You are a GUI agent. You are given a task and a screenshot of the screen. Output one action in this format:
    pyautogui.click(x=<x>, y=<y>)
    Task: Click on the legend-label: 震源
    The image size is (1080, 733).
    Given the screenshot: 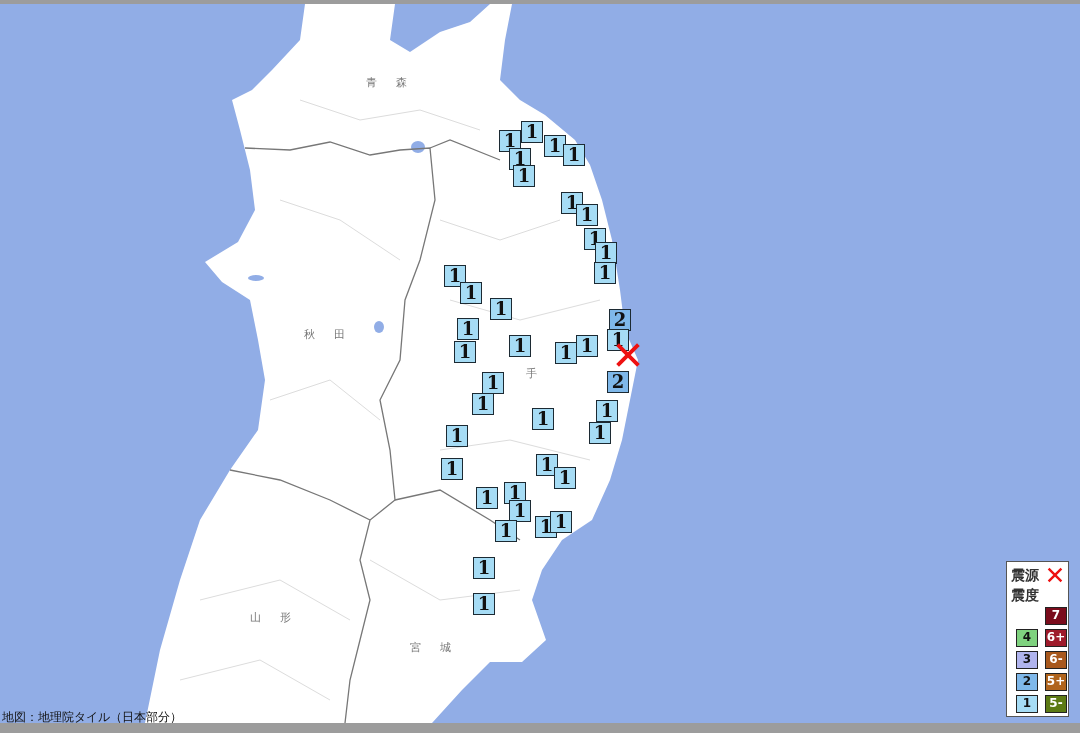 What is the action you would take?
    pyautogui.click(x=1025, y=575)
    